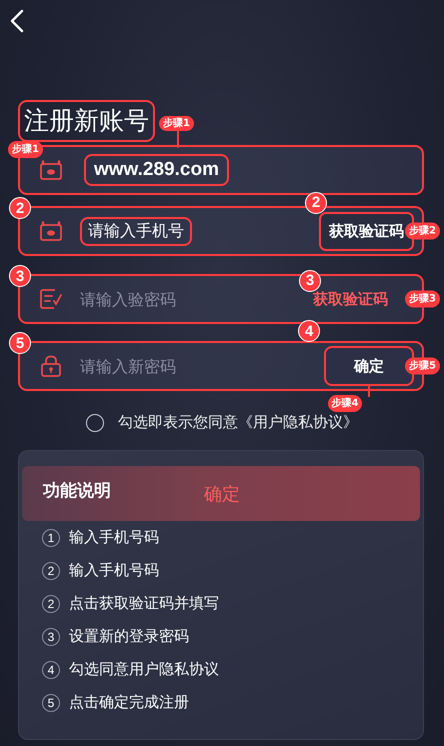 This screenshot has height=746, width=444. I want to click on step-text: 设置新的登录密码, so click(129, 636).